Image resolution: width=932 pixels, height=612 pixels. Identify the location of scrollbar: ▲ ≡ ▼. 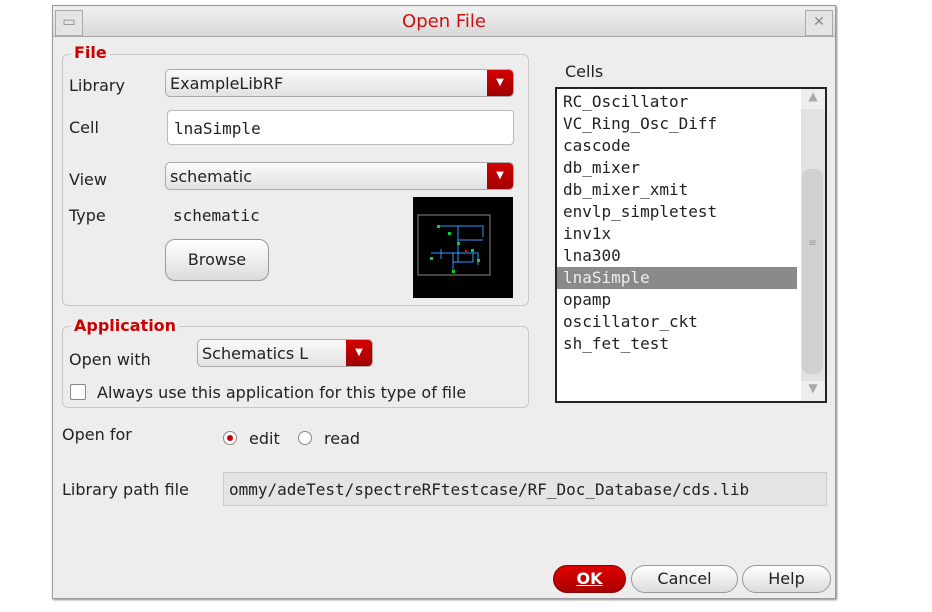
(813, 245).